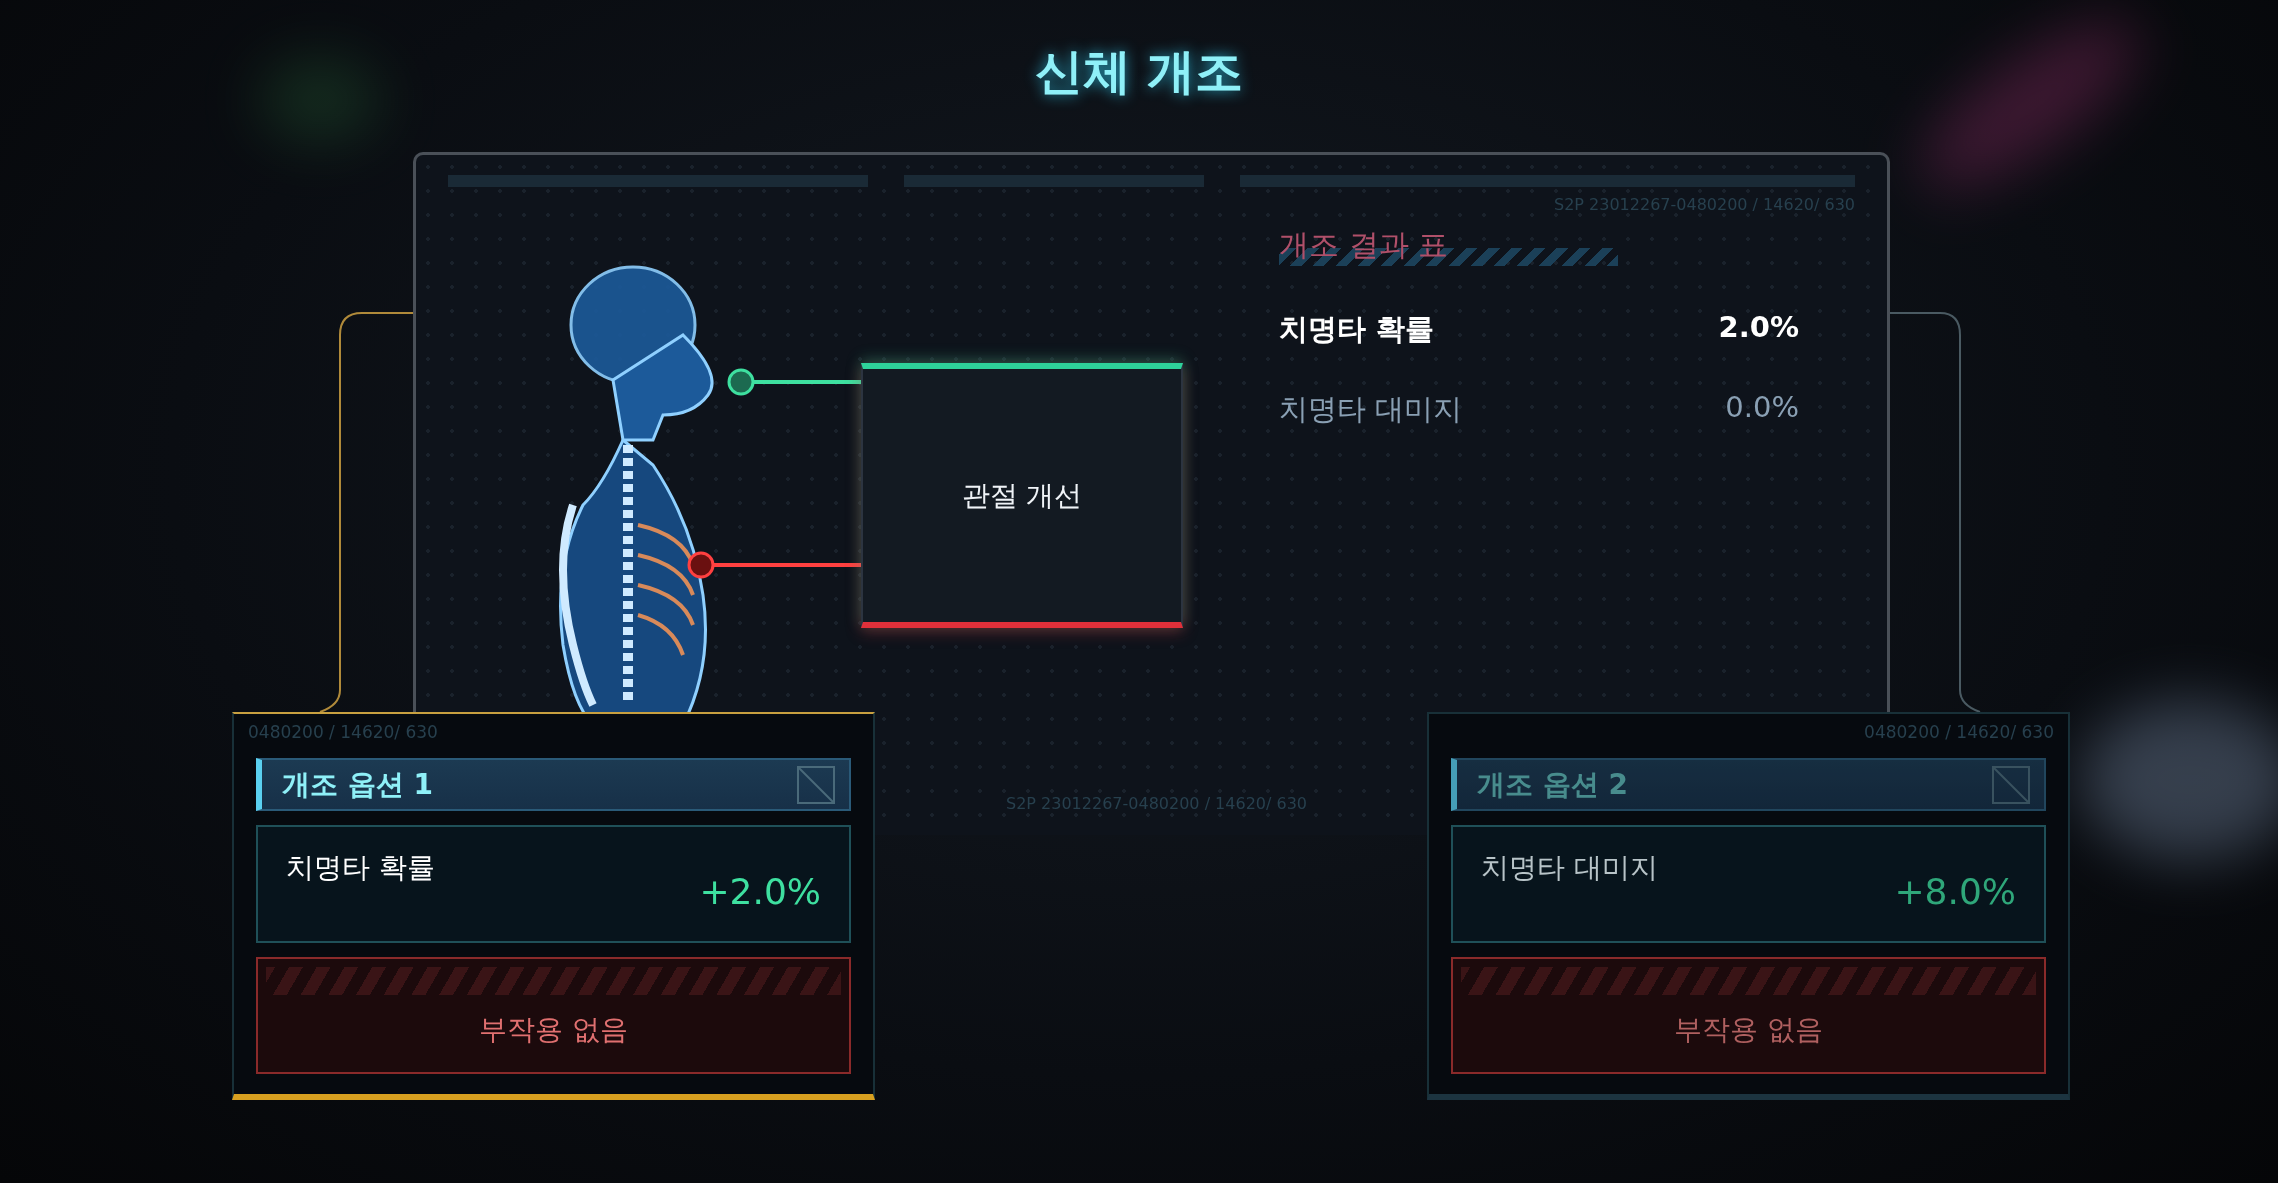 This screenshot has width=2278, height=1183. What do you see at coordinates (760, 892) in the screenshot?
I see `stat-bonus: +2.0%` at bounding box center [760, 892].